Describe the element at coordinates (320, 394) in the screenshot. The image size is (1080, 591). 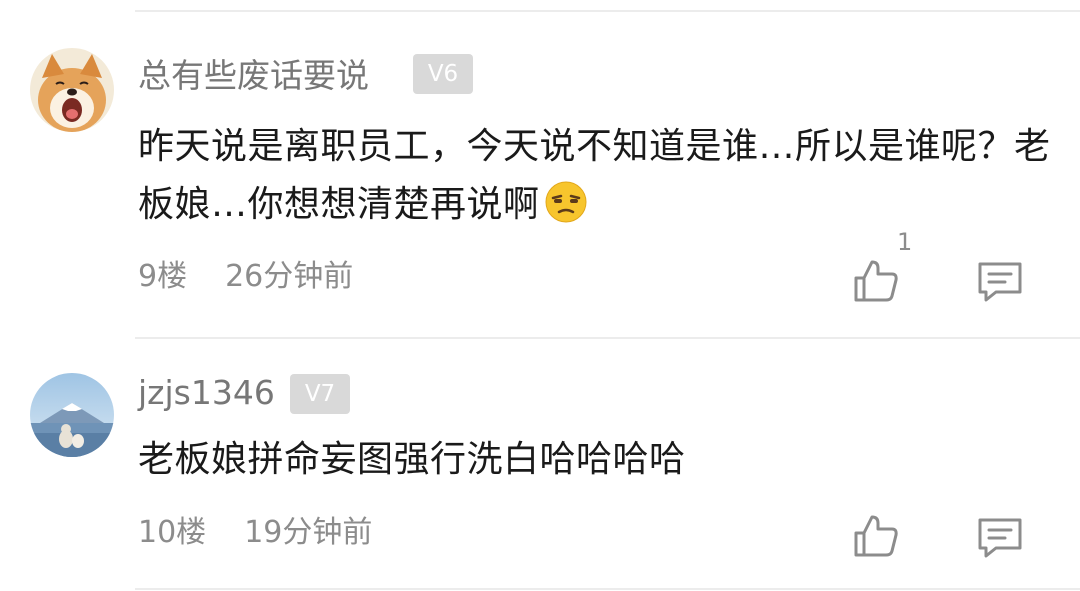
I see `level-badge: V7` at that location.